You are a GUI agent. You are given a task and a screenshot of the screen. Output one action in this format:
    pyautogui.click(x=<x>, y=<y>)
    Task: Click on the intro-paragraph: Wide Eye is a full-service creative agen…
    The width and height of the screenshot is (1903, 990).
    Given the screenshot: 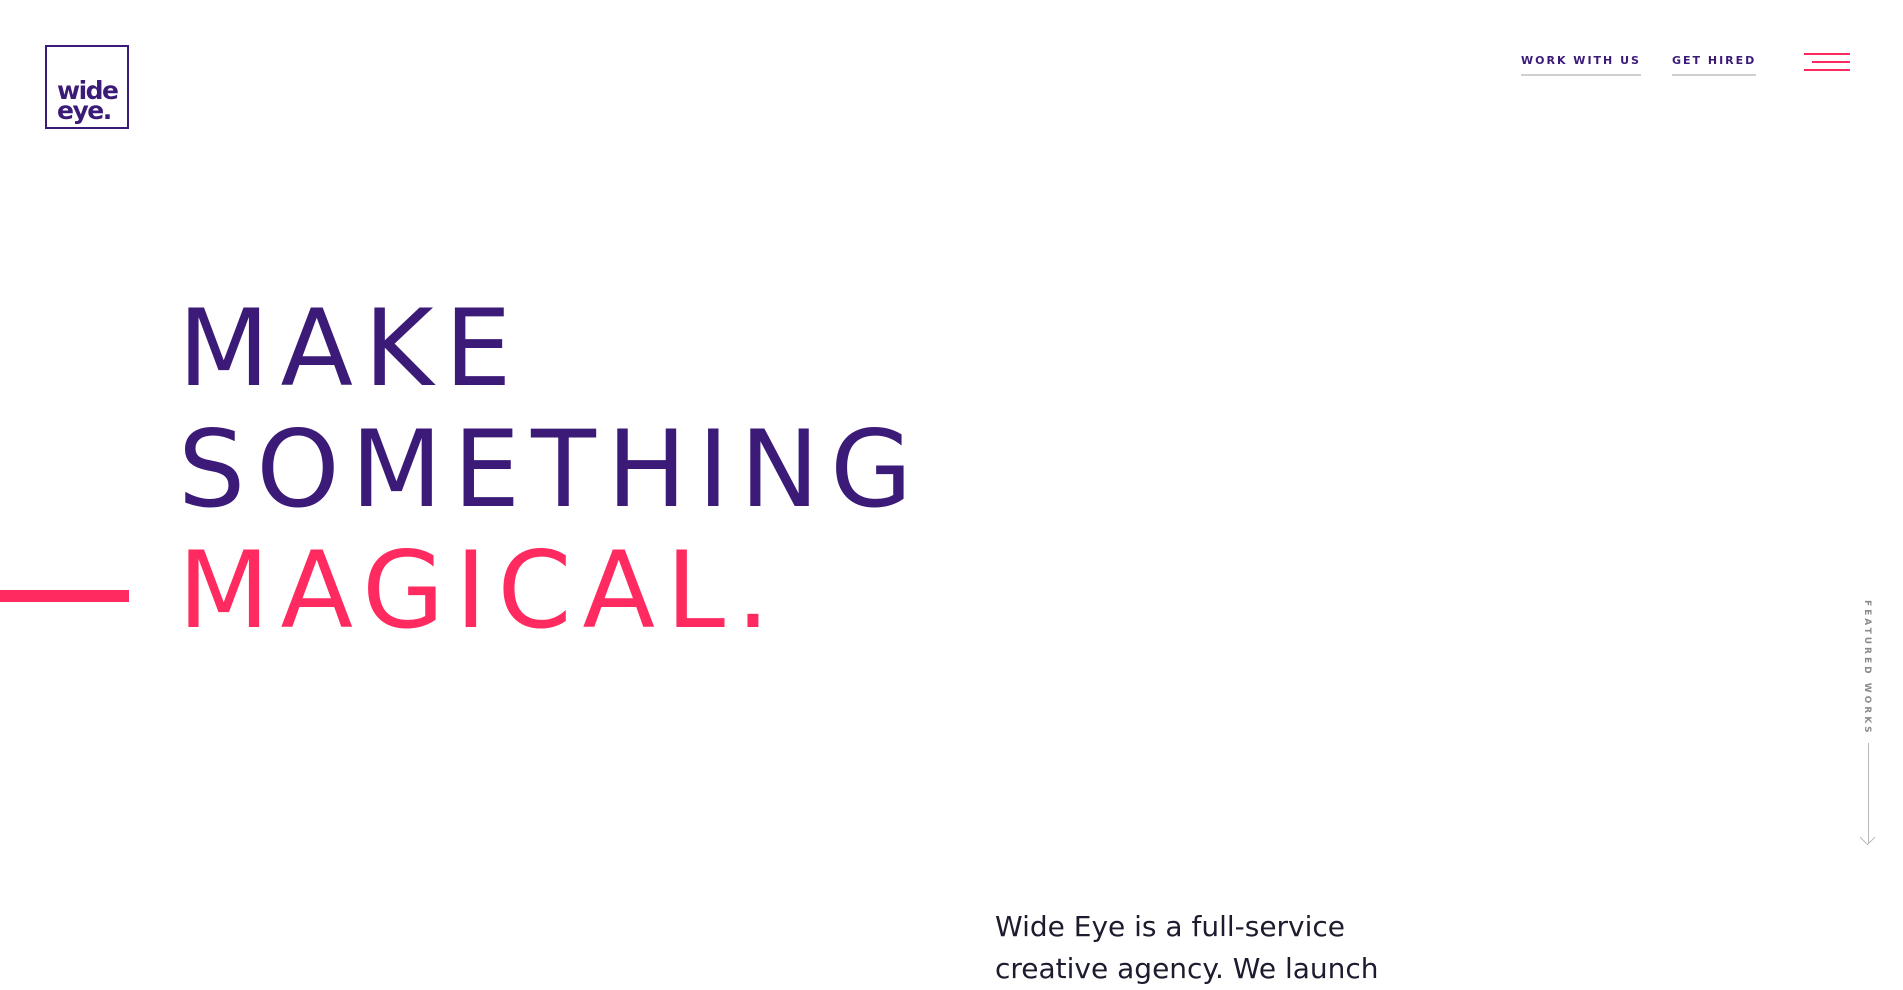 What is the action you would take?
    pyautogui.click(x=1187, y=947)
    